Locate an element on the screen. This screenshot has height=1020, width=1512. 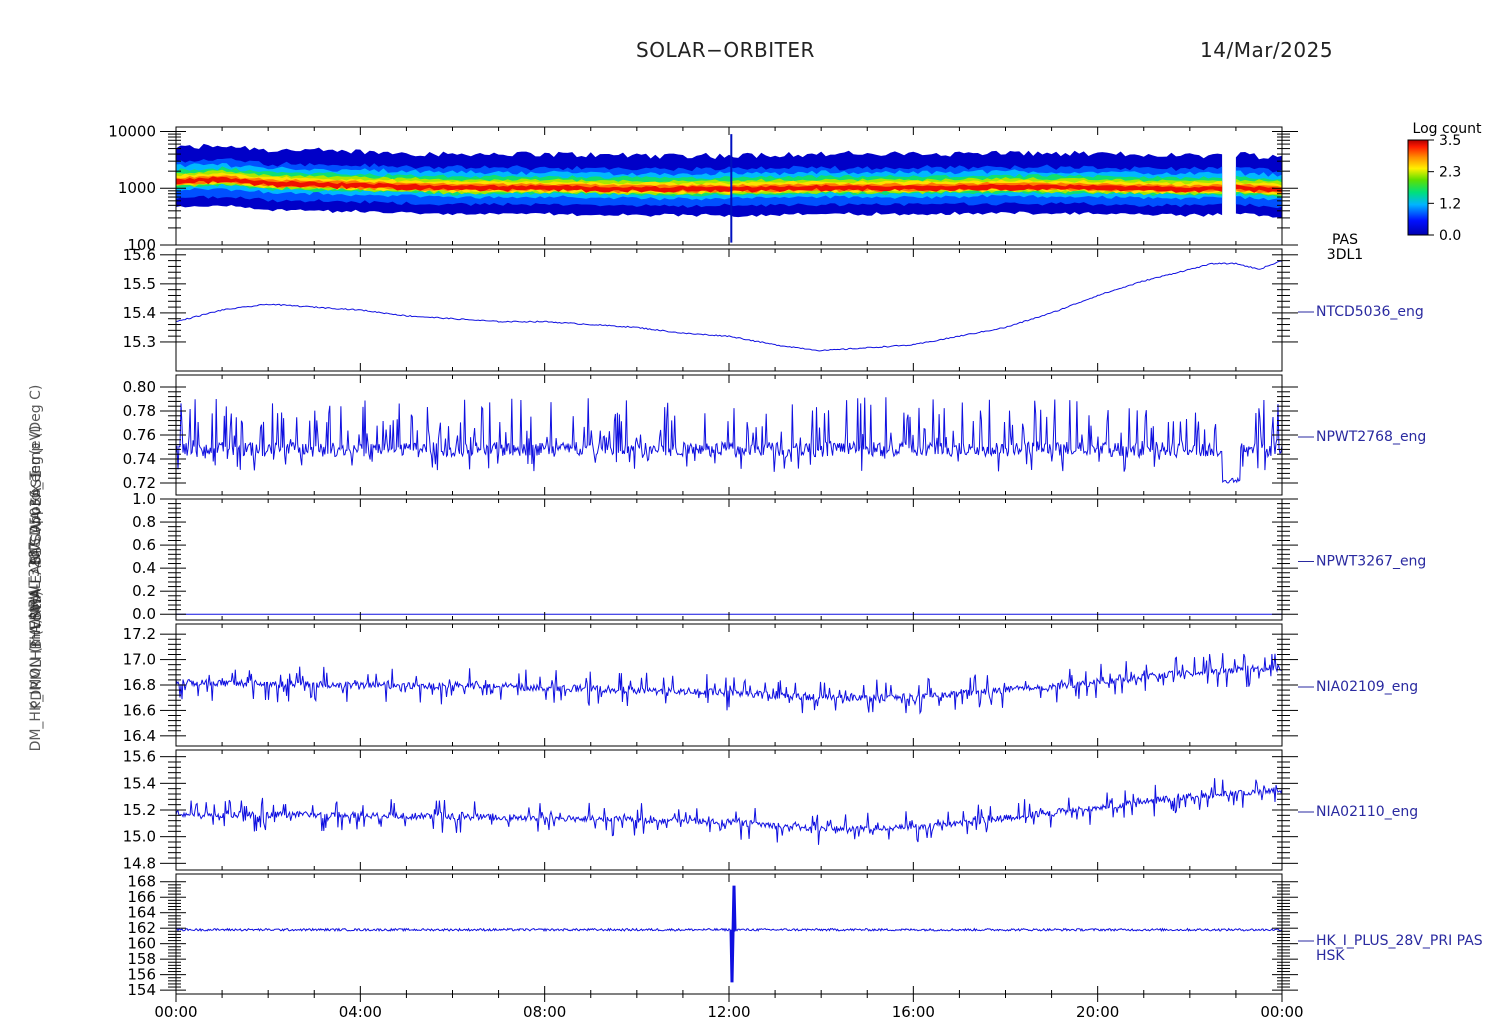
x-tick-label: 20:00 is located at coordinates (1097, 1011).